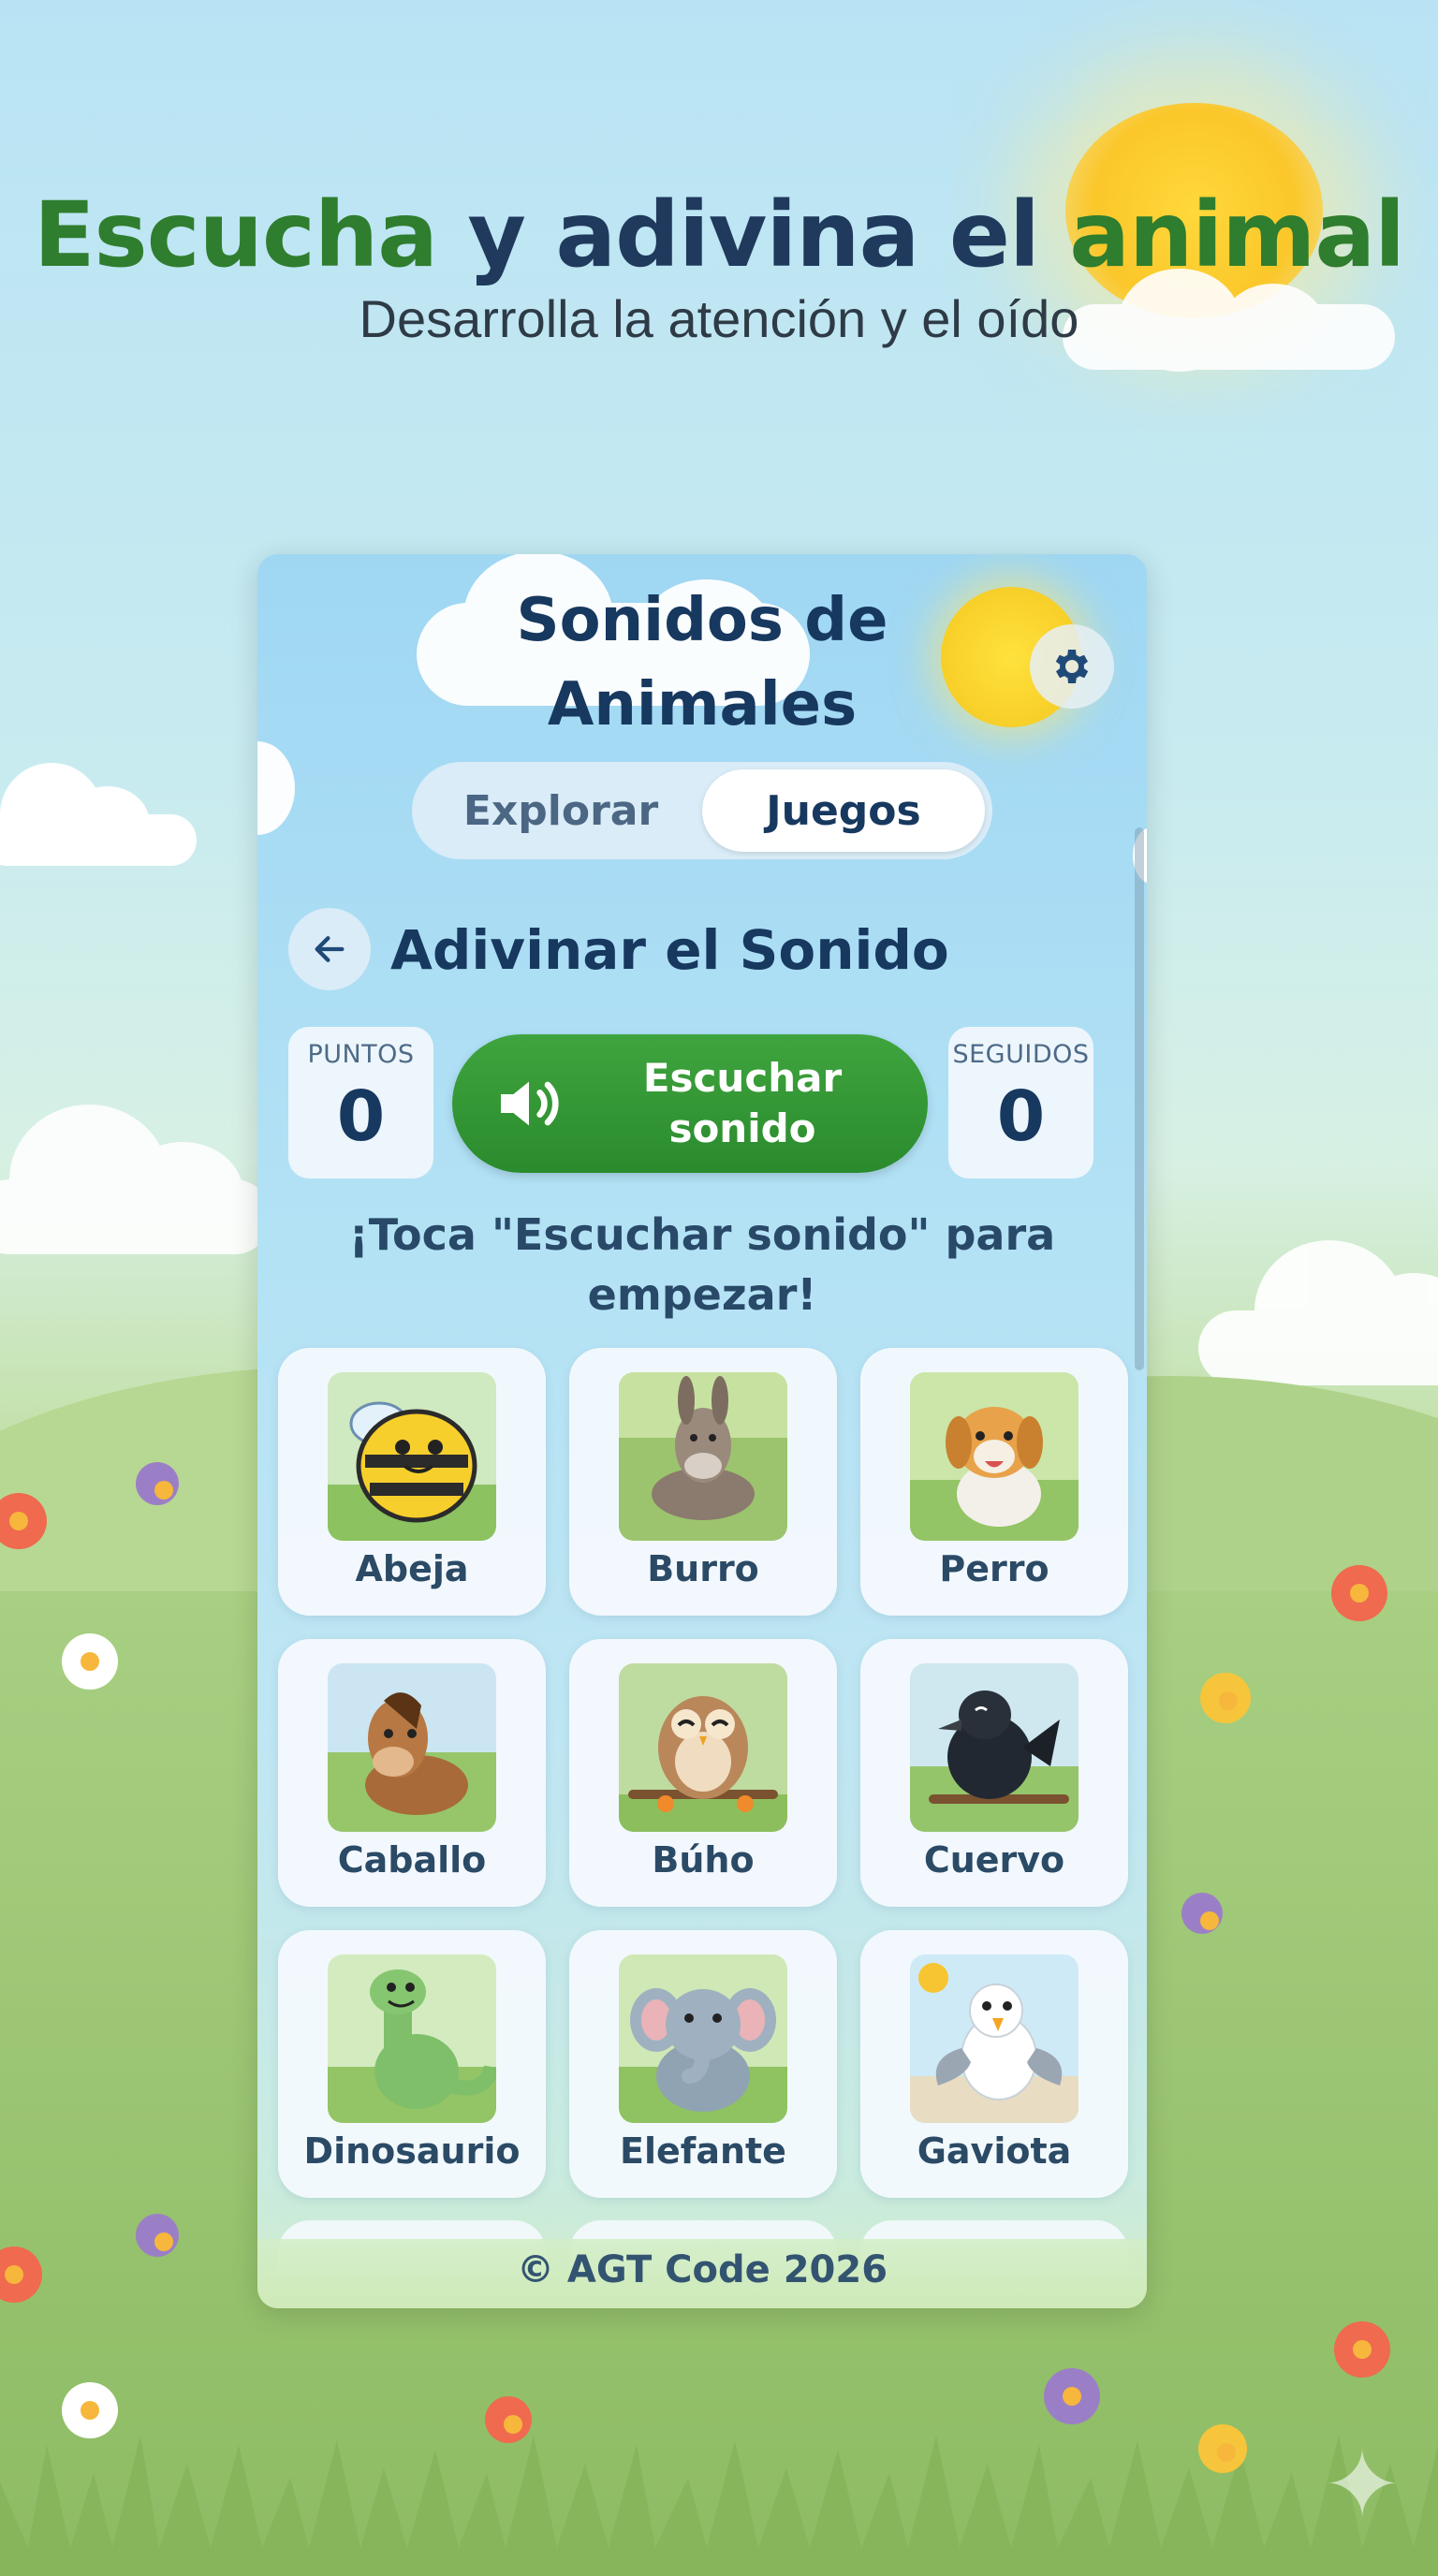 Image resolution: width=1438 pixels, height=2576 pixels. I want to click on mode-tabs: Explorar Juegos, so click(702, 810).